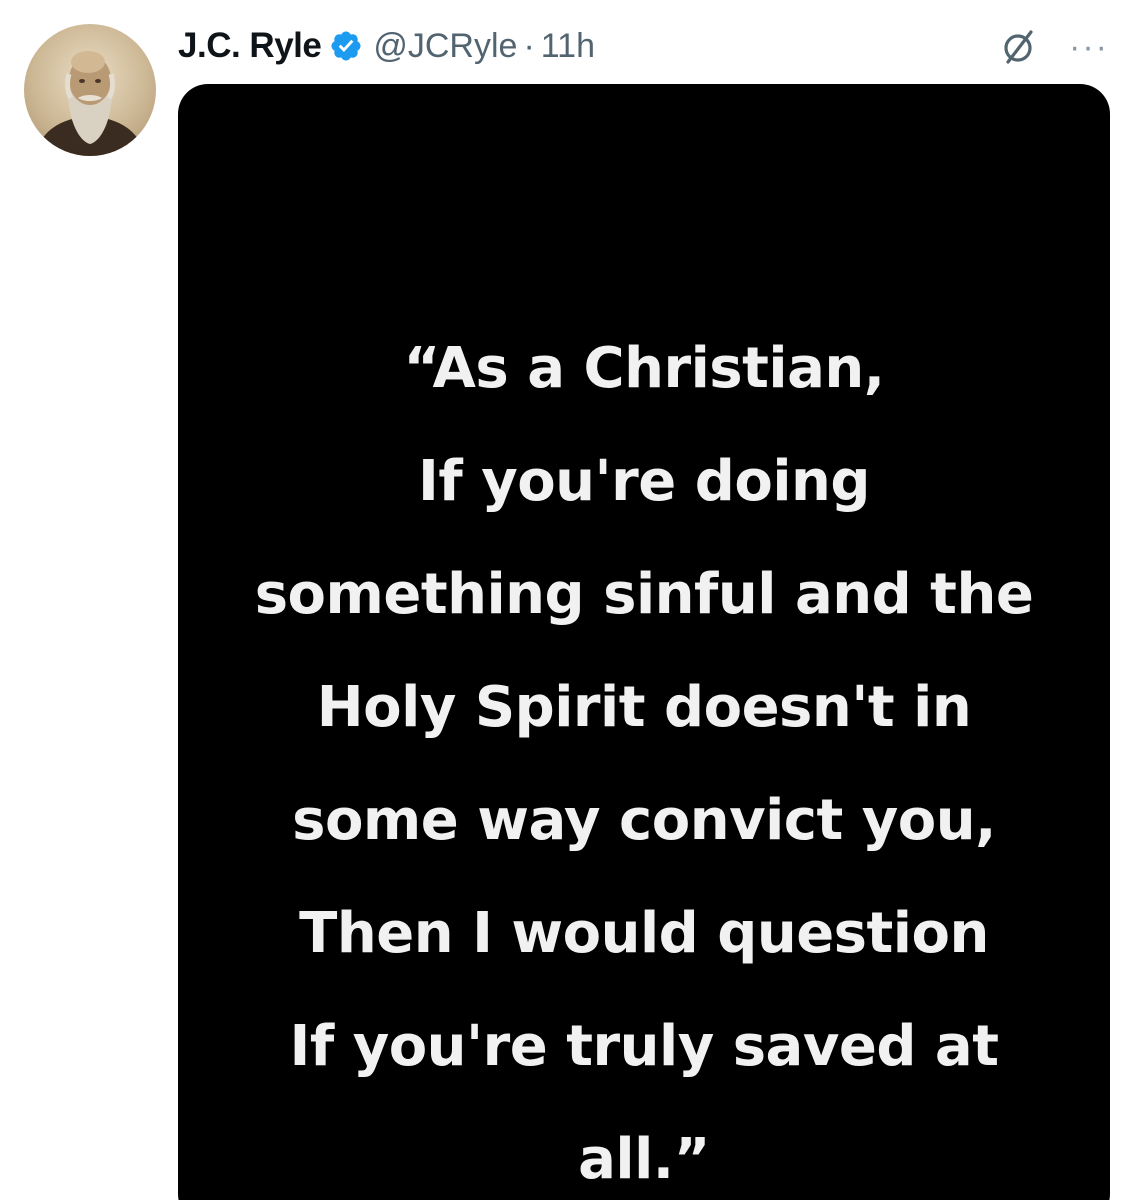 Image resolution: width=1135 pixels, height=1200 pixels. What do you see at coordinates (1018, 47) in the screenshot?
I see `grok-icon` at bounding box center [1018, 47].